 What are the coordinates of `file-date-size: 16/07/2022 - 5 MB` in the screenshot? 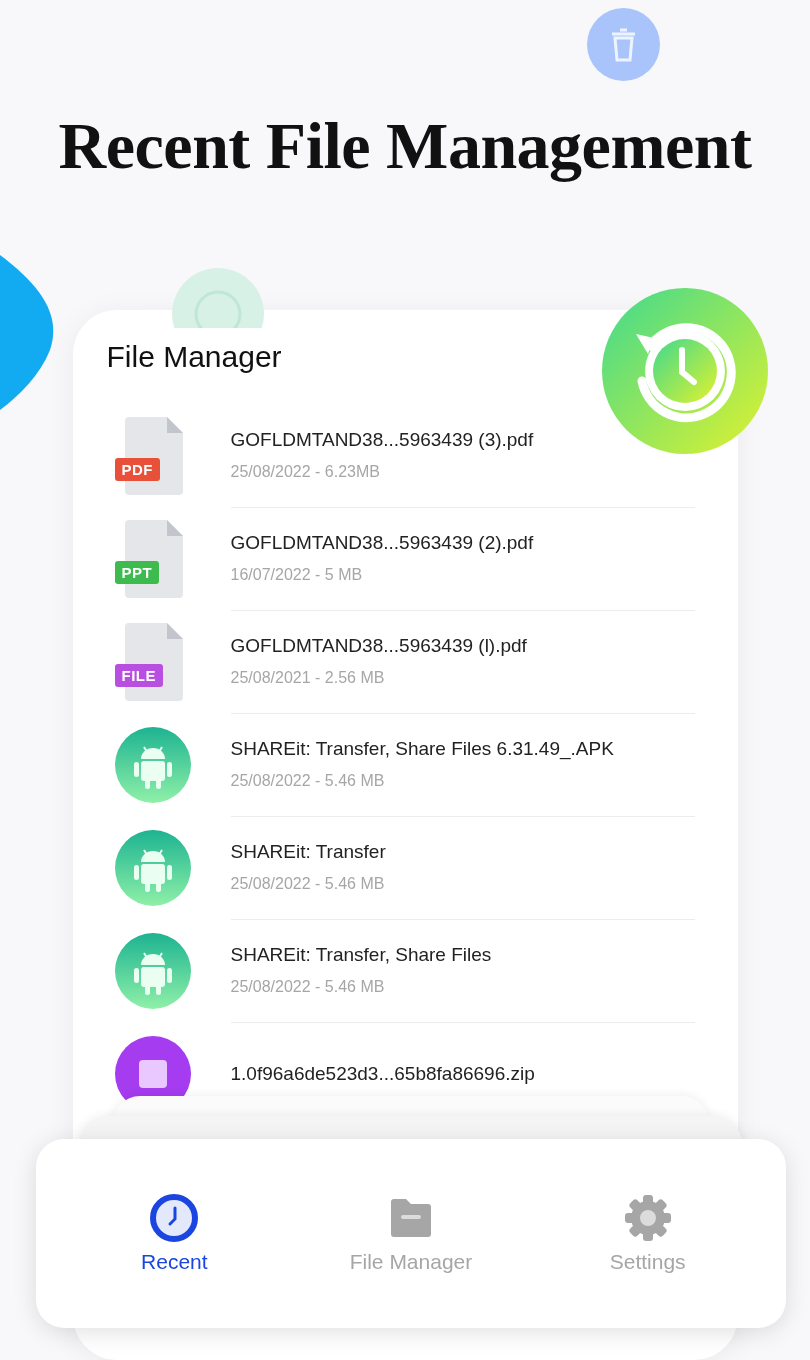 It's located at (297, 575).